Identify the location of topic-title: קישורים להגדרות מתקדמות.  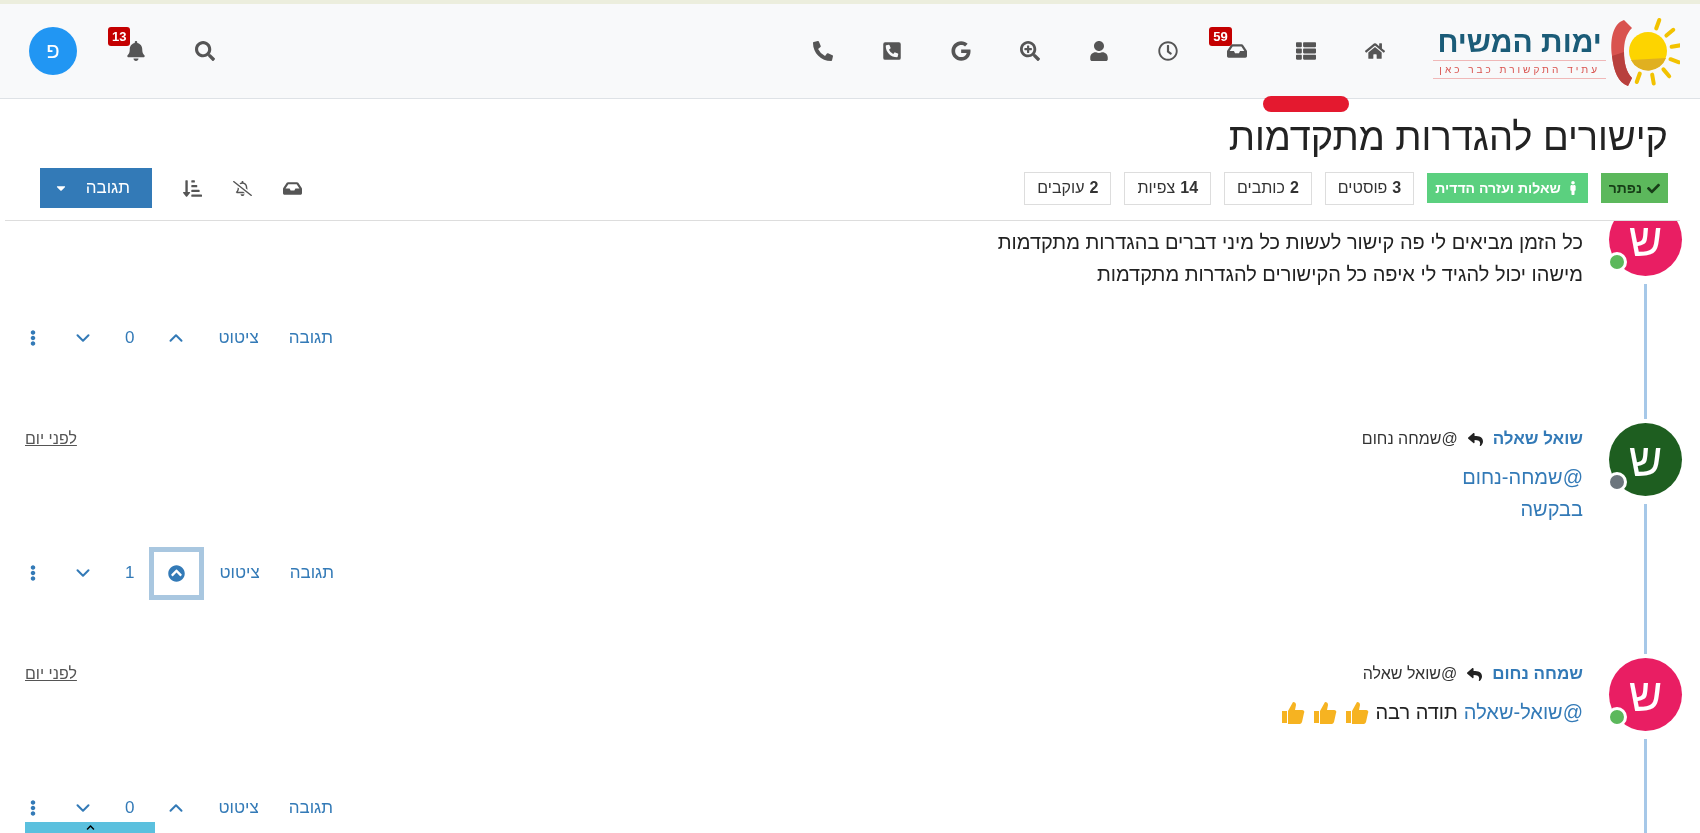
(1447, 137).